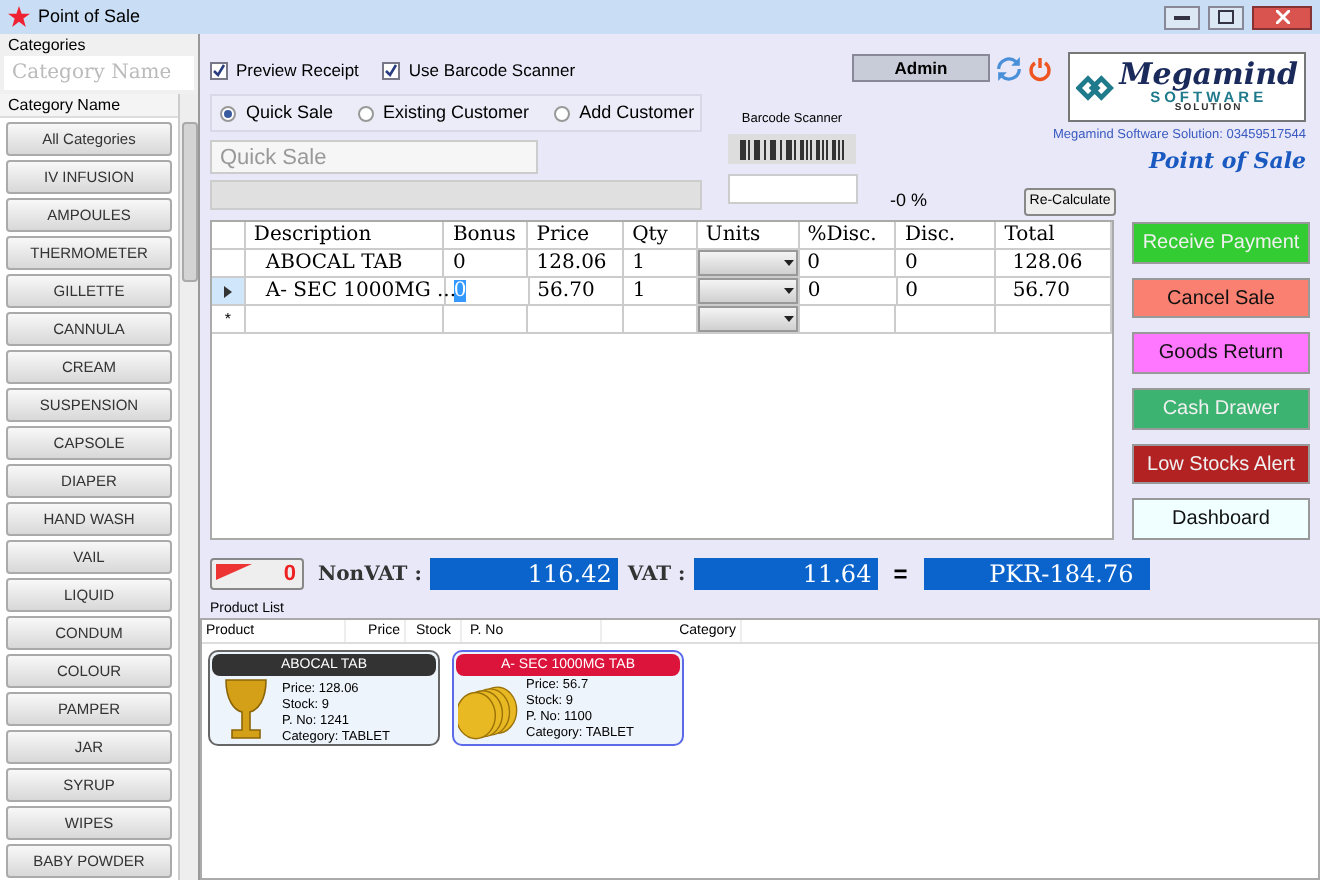  I want to click on power-icon, so click(1040, 68).